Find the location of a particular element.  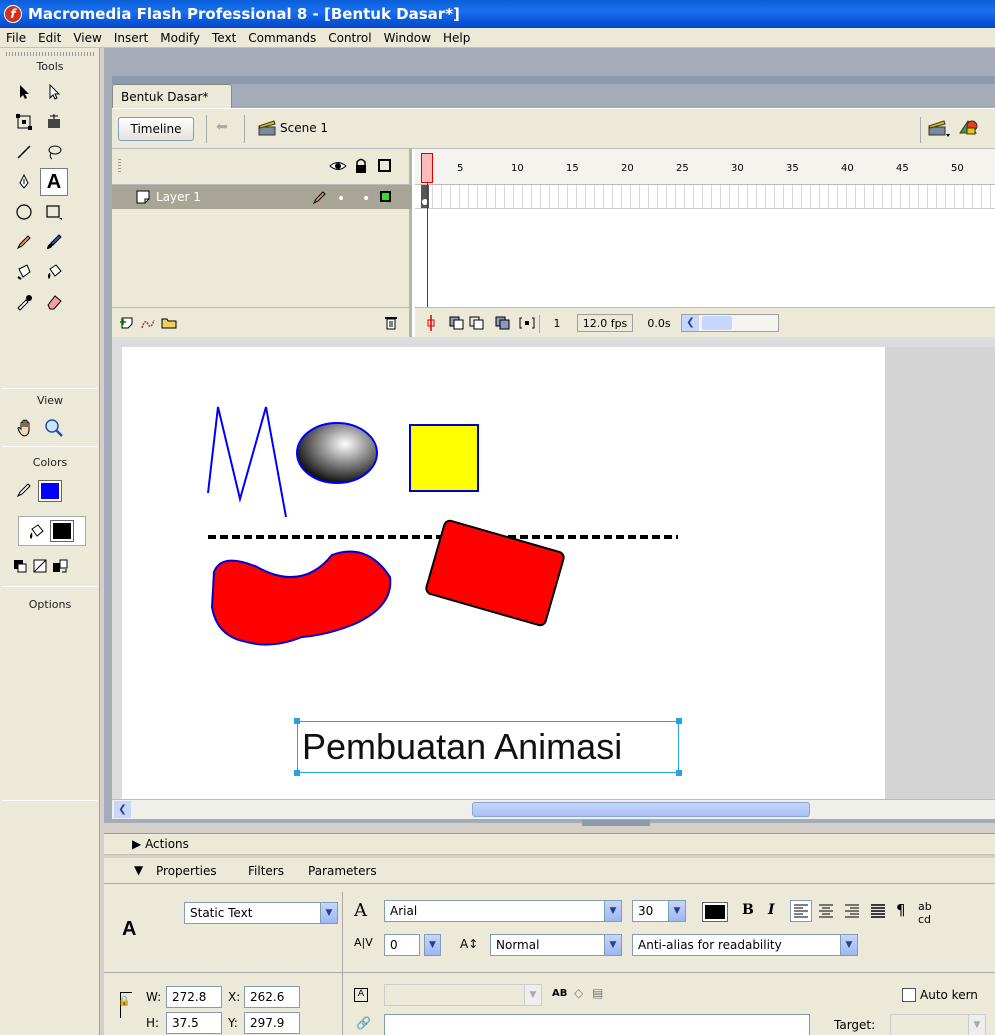

zigzag-line is located at coordinates (247, 462).